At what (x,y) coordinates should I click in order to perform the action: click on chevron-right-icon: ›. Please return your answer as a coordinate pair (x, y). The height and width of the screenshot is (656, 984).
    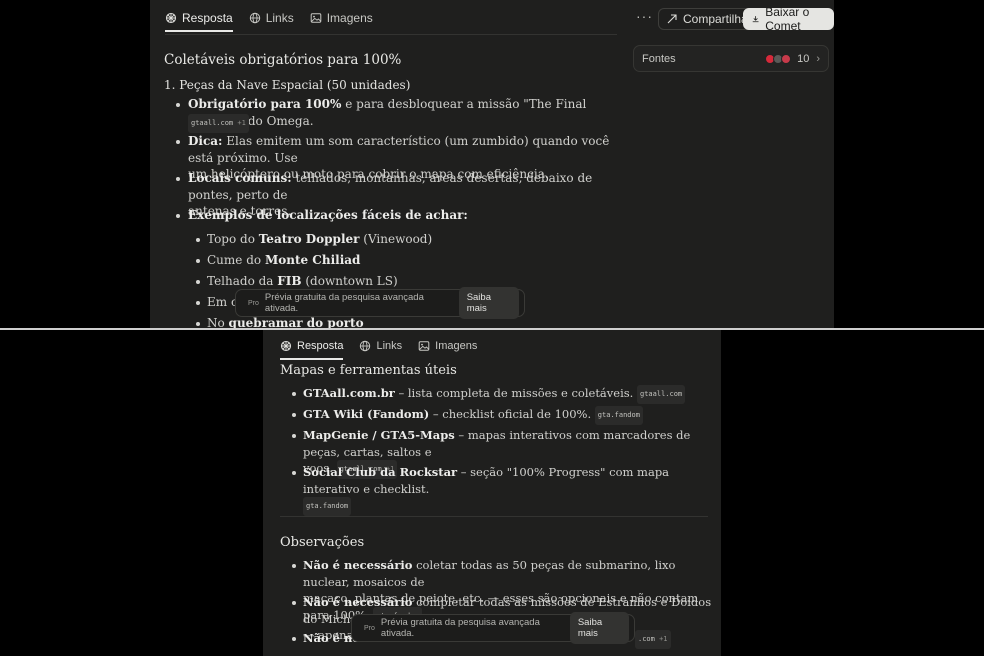
    Looking at the image, I should click on (818, 58).